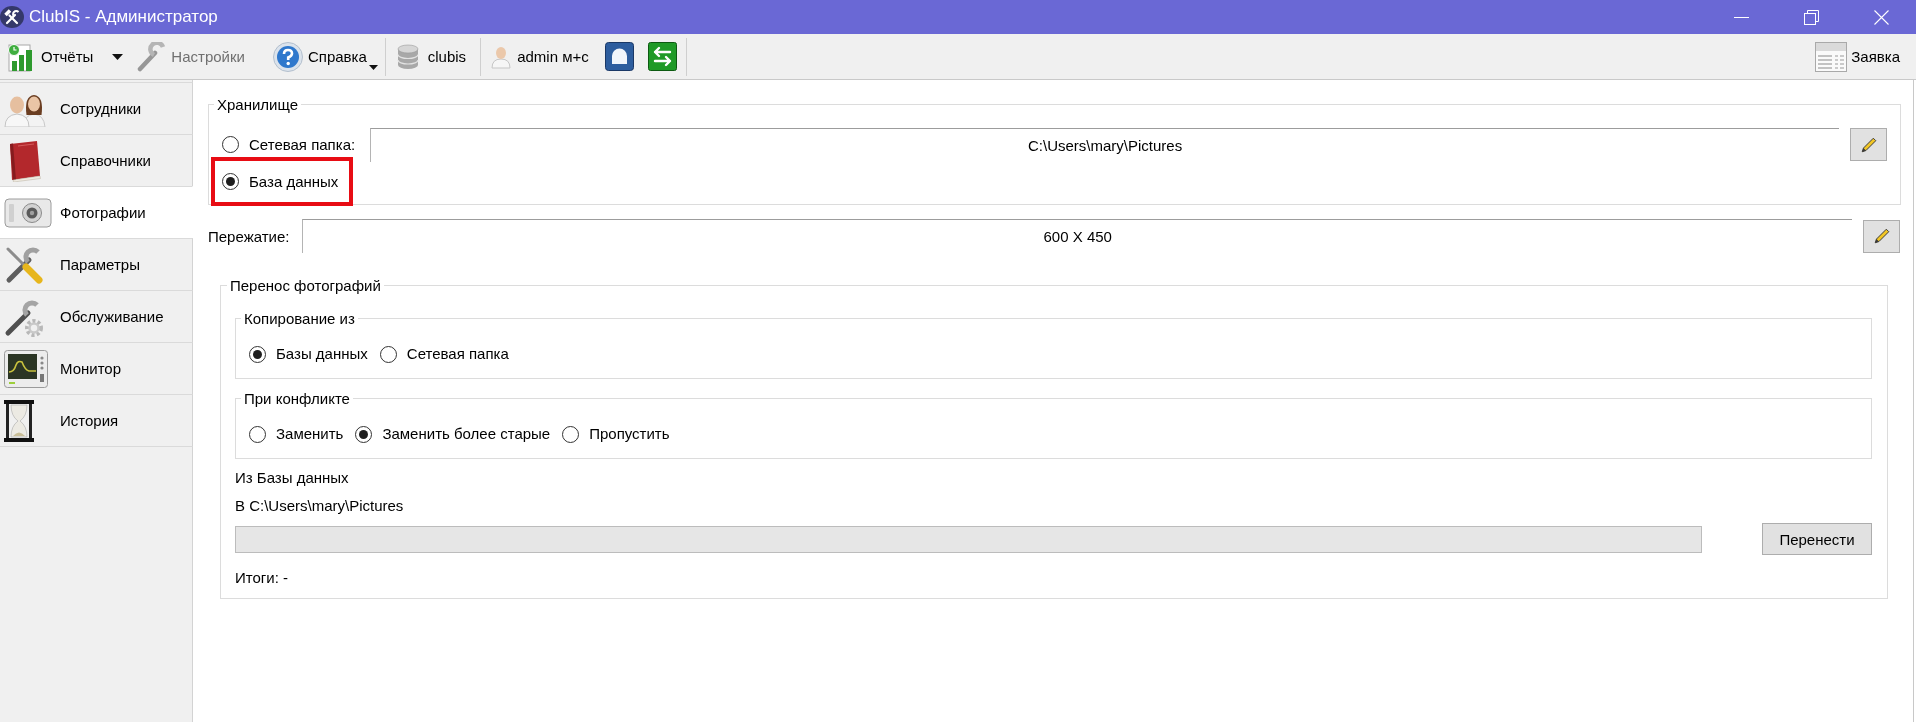 This screenshot has width=1916, height=722. I want to click on close-icon, so click(1881, 17).